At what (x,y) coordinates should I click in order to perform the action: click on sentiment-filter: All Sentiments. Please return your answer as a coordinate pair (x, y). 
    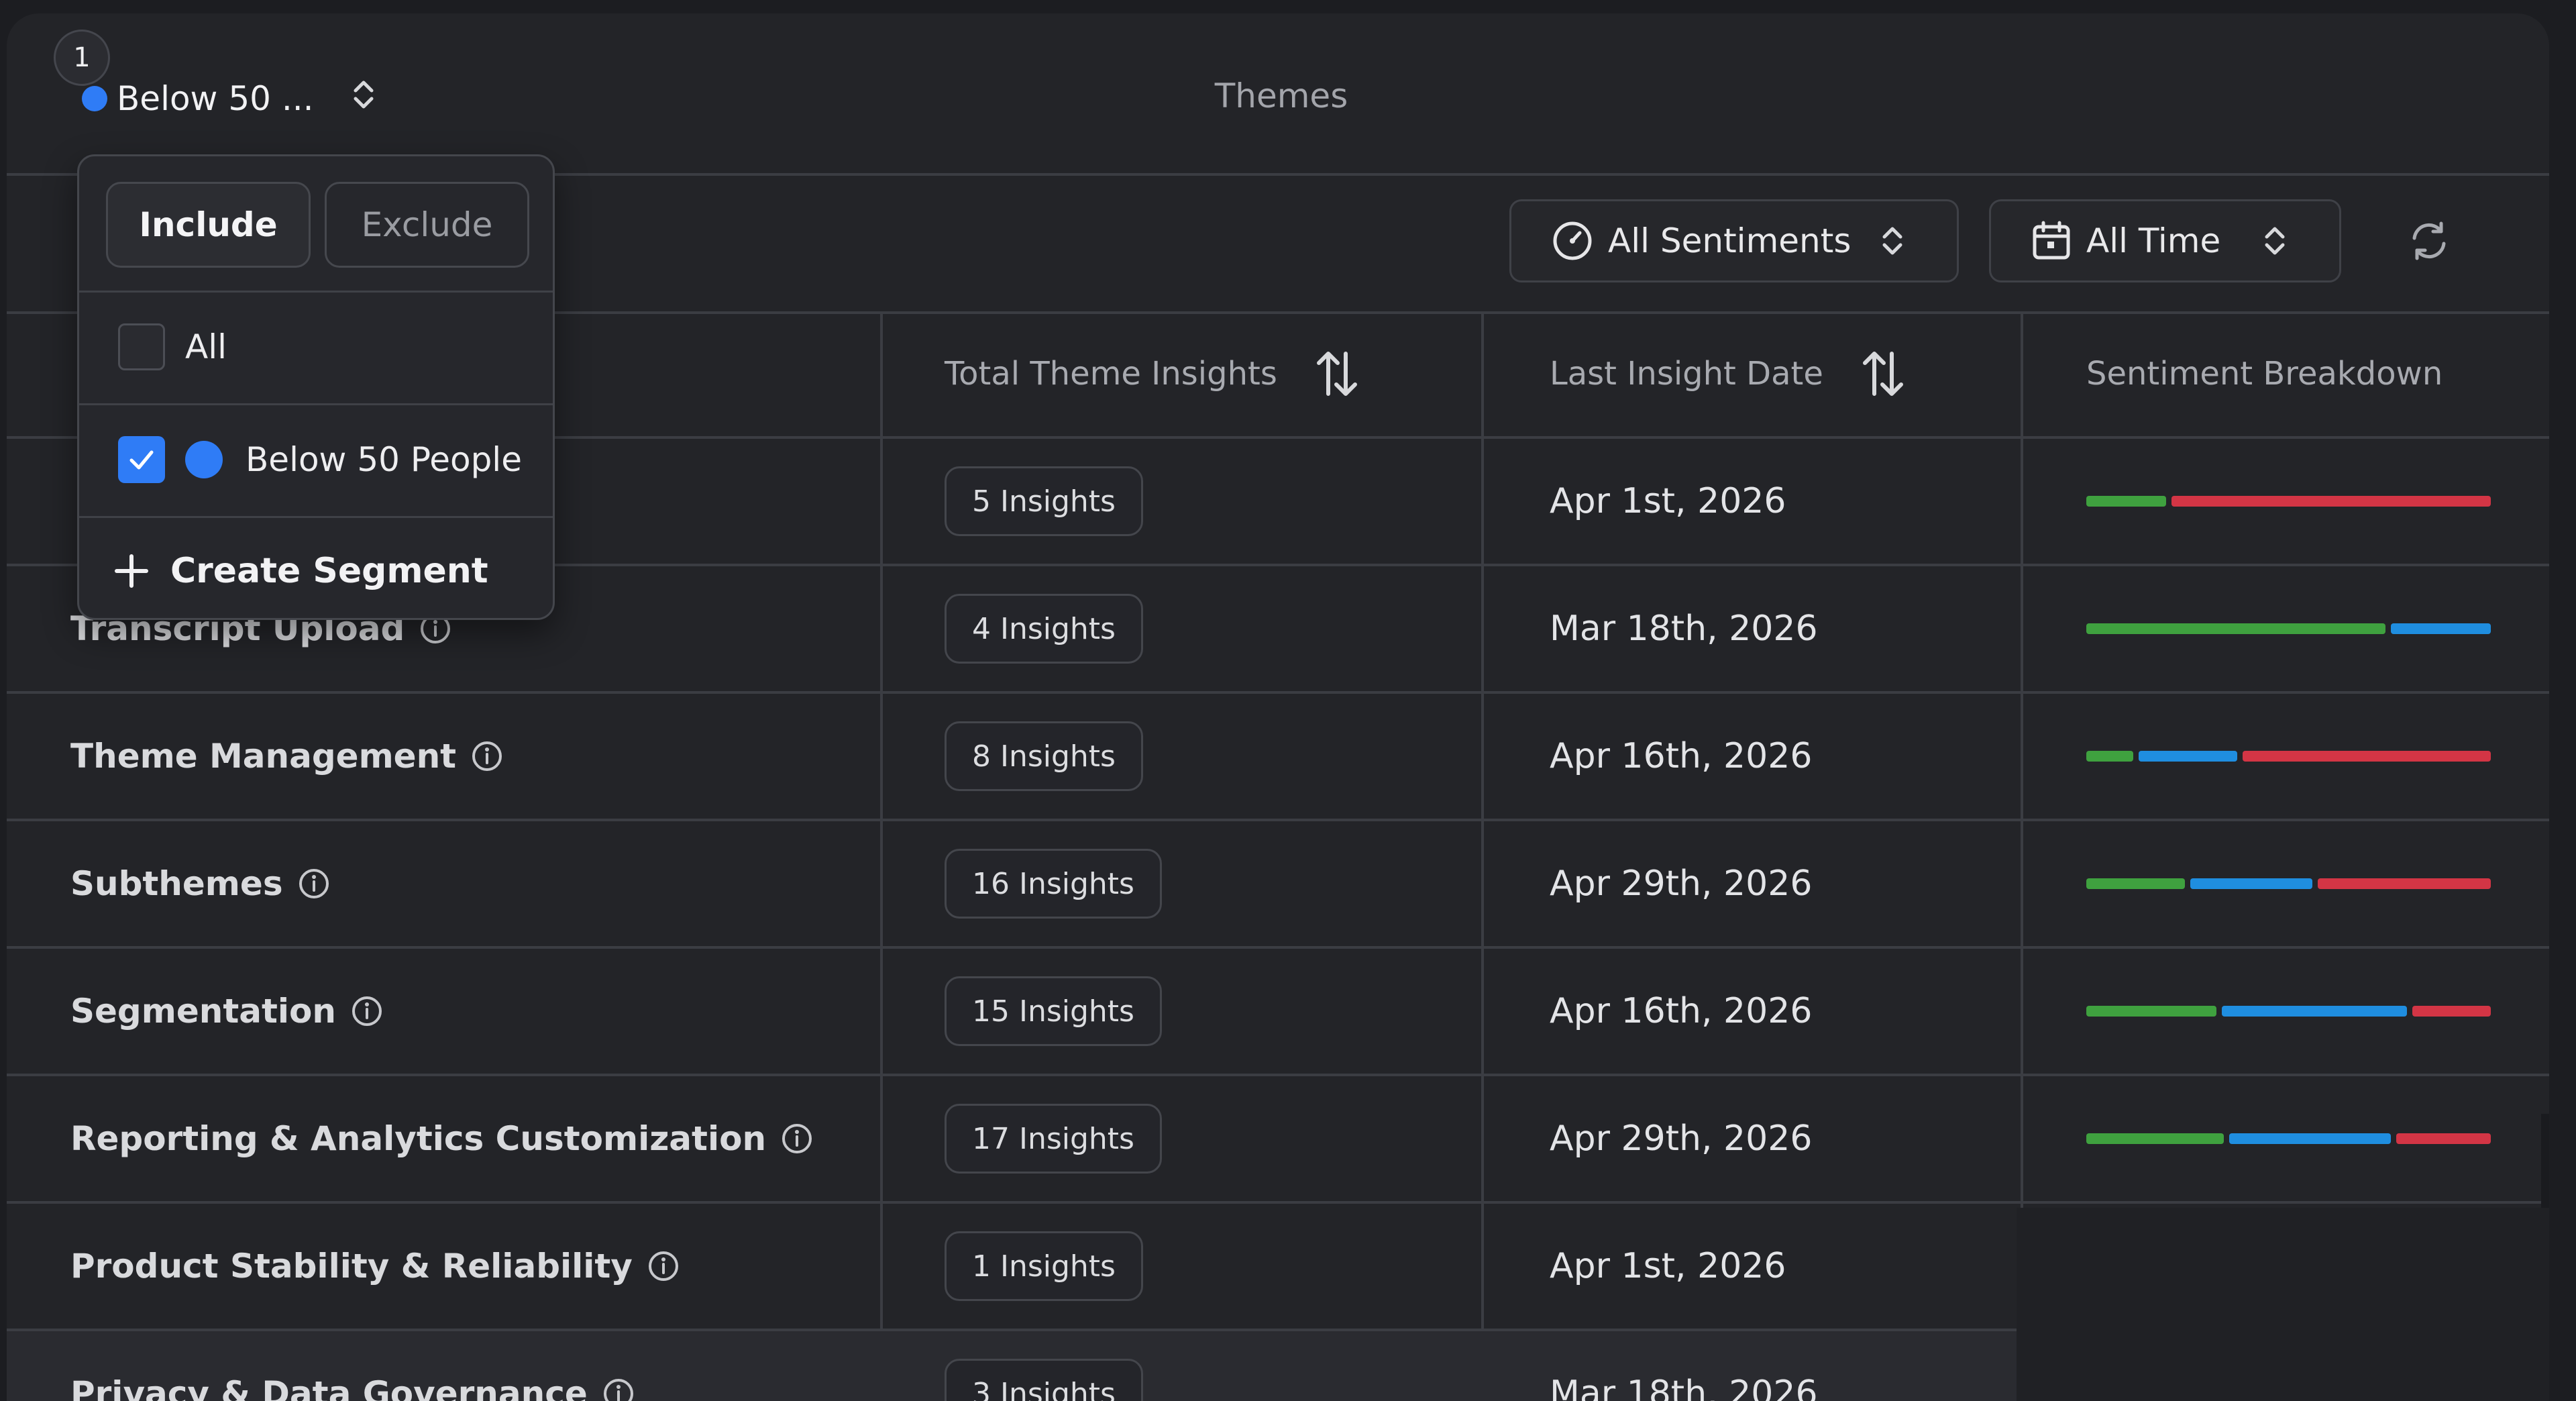
    Looking at the image, I should click on (1734, 240).